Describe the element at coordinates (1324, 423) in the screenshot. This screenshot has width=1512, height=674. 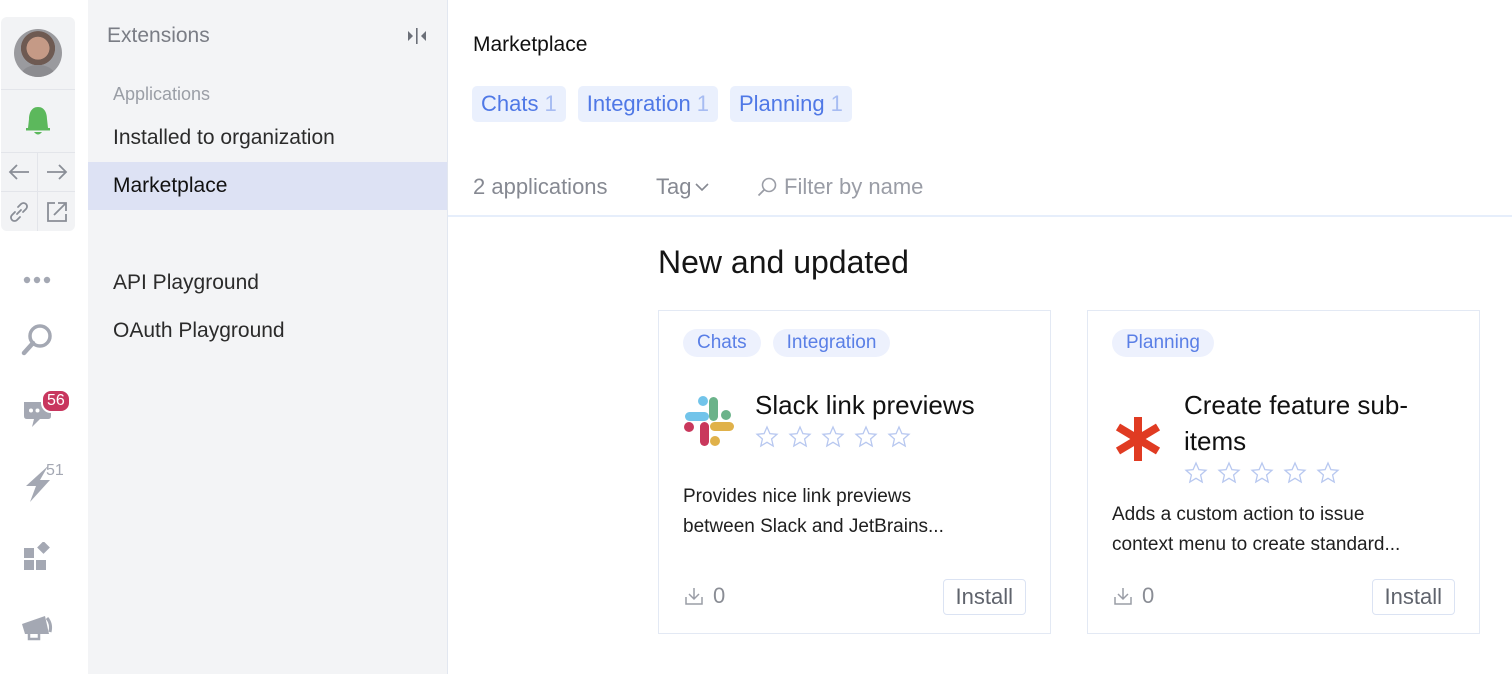
I see `app-name: Create feature sub-items` at that location.